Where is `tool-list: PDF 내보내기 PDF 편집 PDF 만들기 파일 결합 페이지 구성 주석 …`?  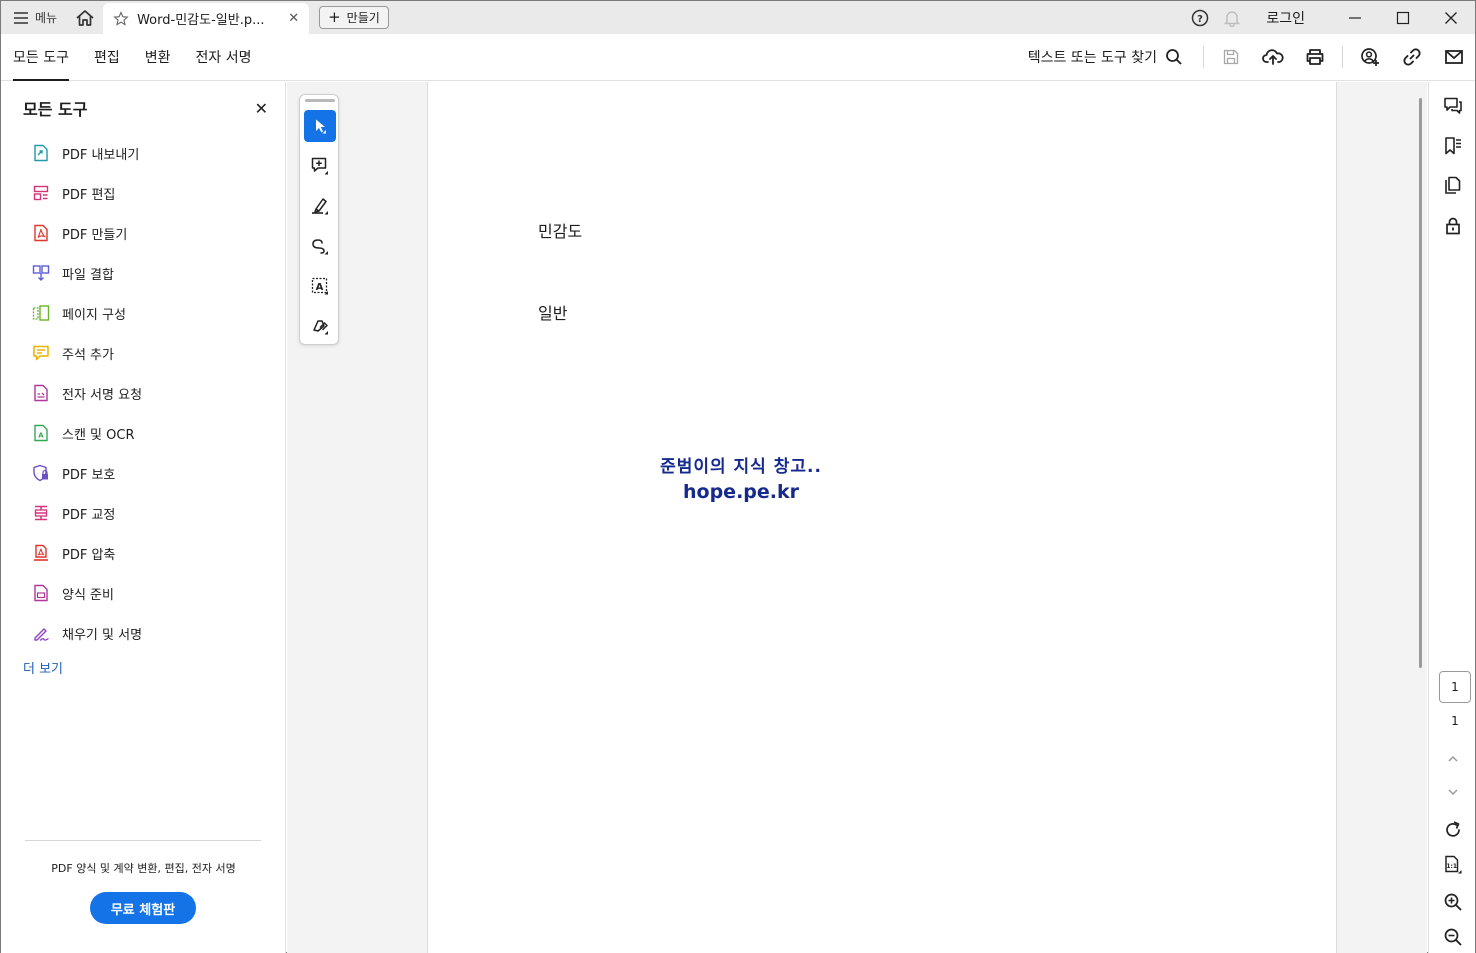 tool-list: PDF 내보내기 PDF 편집 PDF 만들기 파일 결합 페이지 구성 주석 … is located at coordinates (87, 393).